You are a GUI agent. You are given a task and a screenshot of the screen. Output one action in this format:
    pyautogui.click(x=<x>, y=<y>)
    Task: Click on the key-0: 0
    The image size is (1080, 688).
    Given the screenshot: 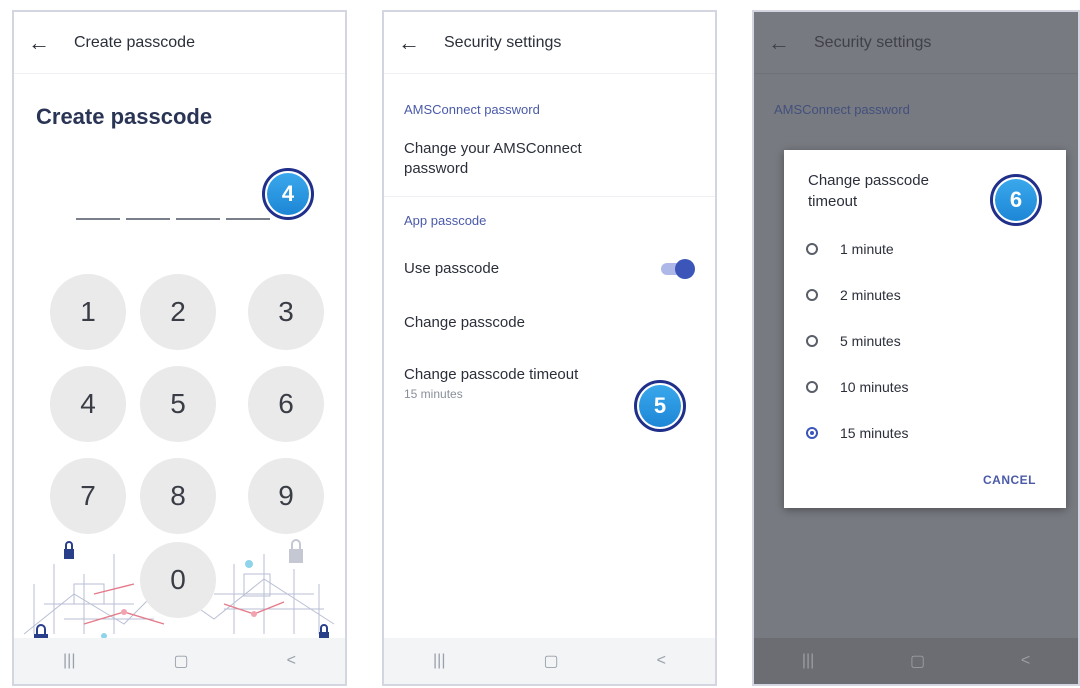 What is the action you would take?
    pyautogui.click(x=178, y=580)
    